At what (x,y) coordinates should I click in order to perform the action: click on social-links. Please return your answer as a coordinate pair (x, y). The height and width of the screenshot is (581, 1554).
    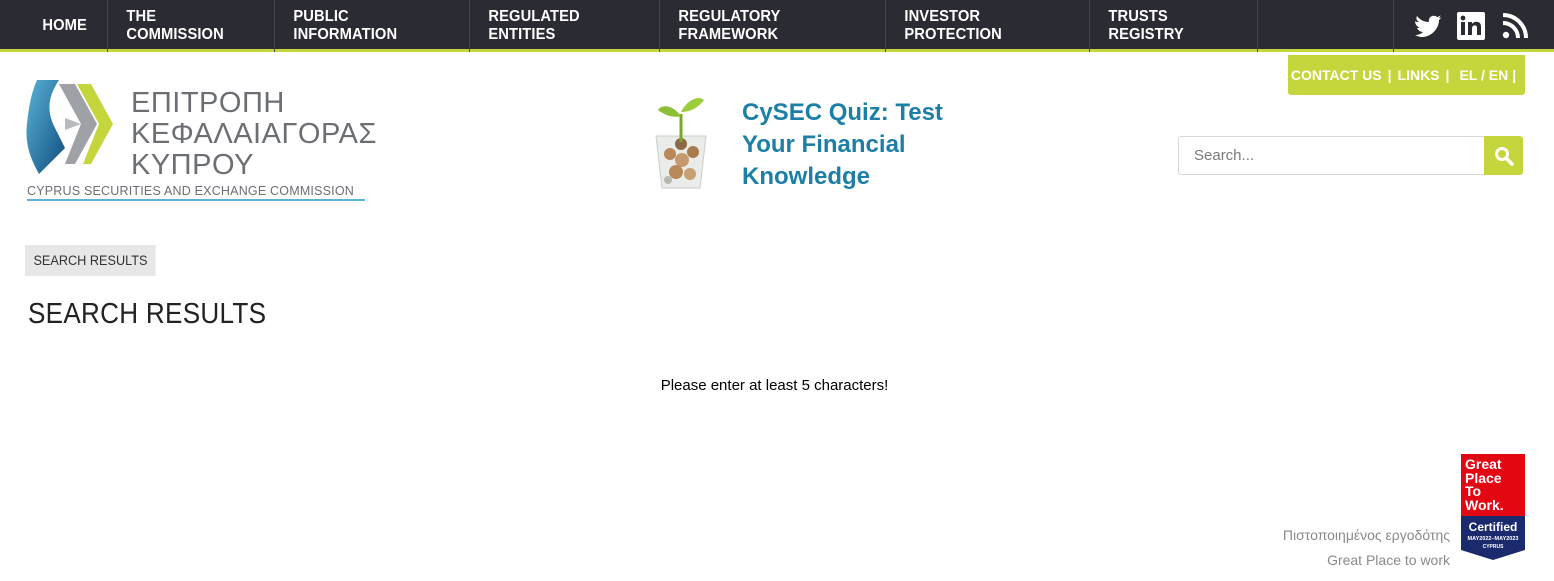
    Looking at the image, I should click on (1473, 26).